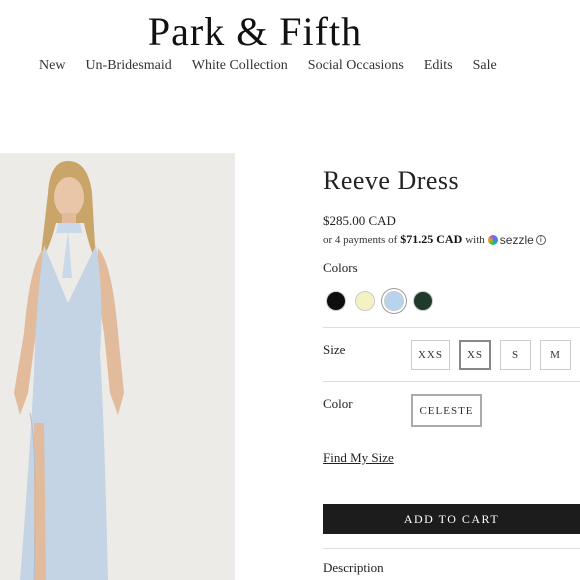  I want to click on nav-item-un-bridesmaid: Un-Bridesmaid, so click(128, 66).